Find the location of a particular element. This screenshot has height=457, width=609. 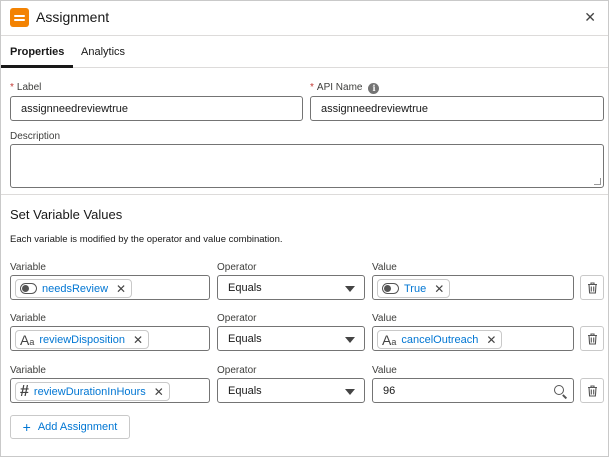

active-tab-indicator is located at coordinates (37, 66).